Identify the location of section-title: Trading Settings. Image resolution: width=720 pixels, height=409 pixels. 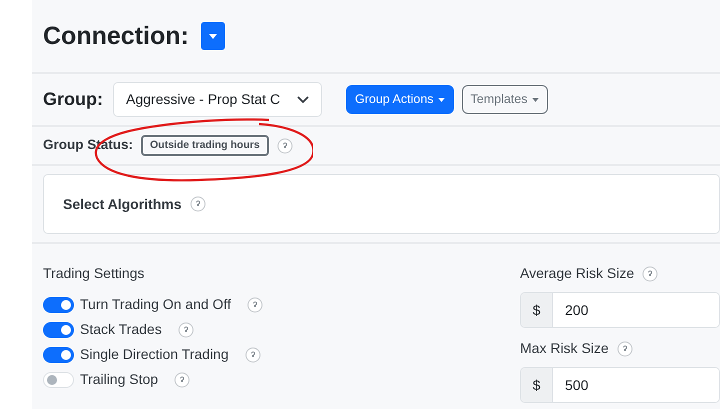
(94, 273).